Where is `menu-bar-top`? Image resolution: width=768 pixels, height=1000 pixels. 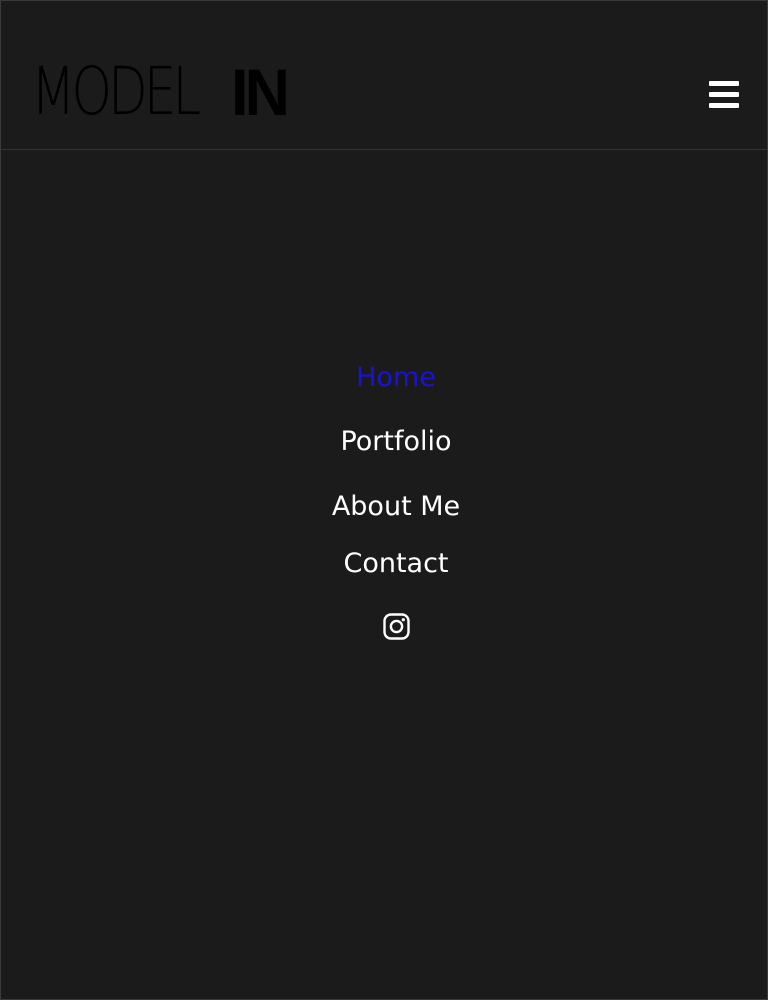
menu-bar-top is located at coordinates (724, 83).